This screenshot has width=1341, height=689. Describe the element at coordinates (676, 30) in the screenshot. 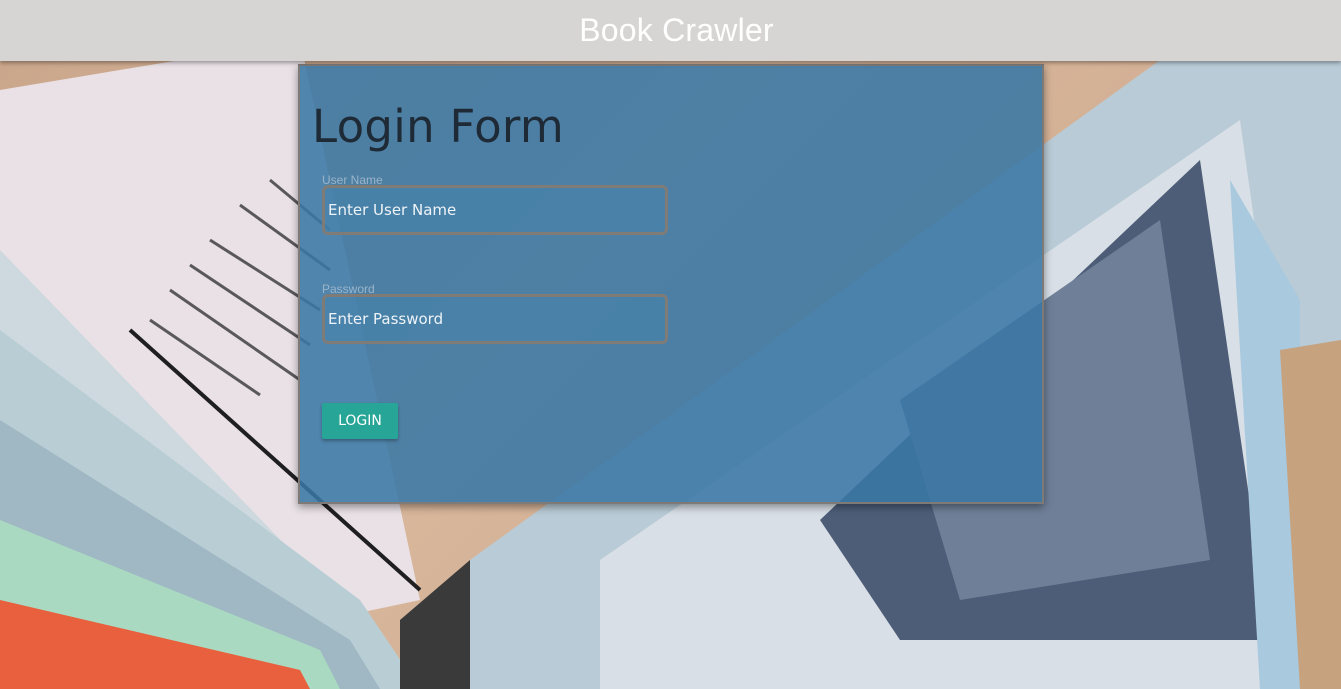

I see `app-title: Book Crawler` at that location.